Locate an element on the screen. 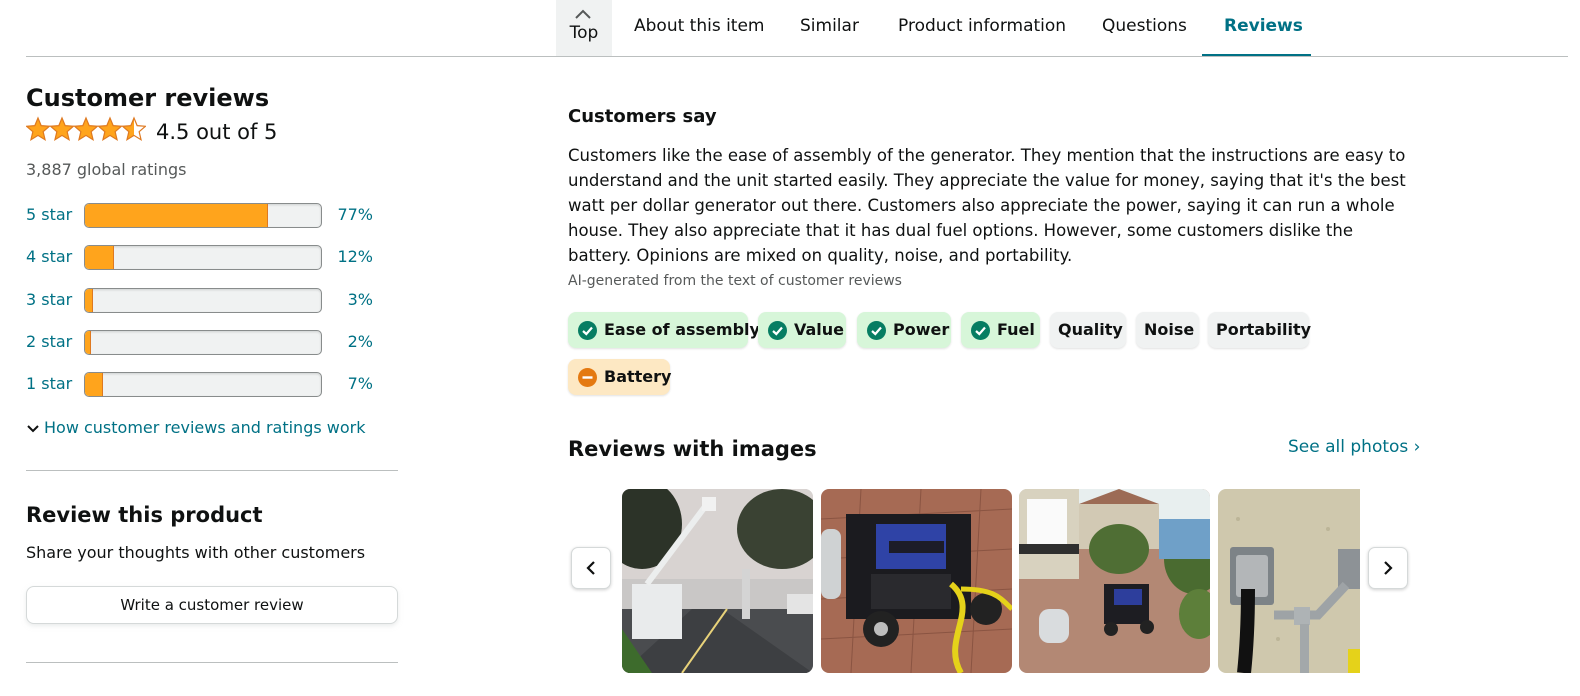  back-to-top-button: Top is located at coordinates (584, 28).